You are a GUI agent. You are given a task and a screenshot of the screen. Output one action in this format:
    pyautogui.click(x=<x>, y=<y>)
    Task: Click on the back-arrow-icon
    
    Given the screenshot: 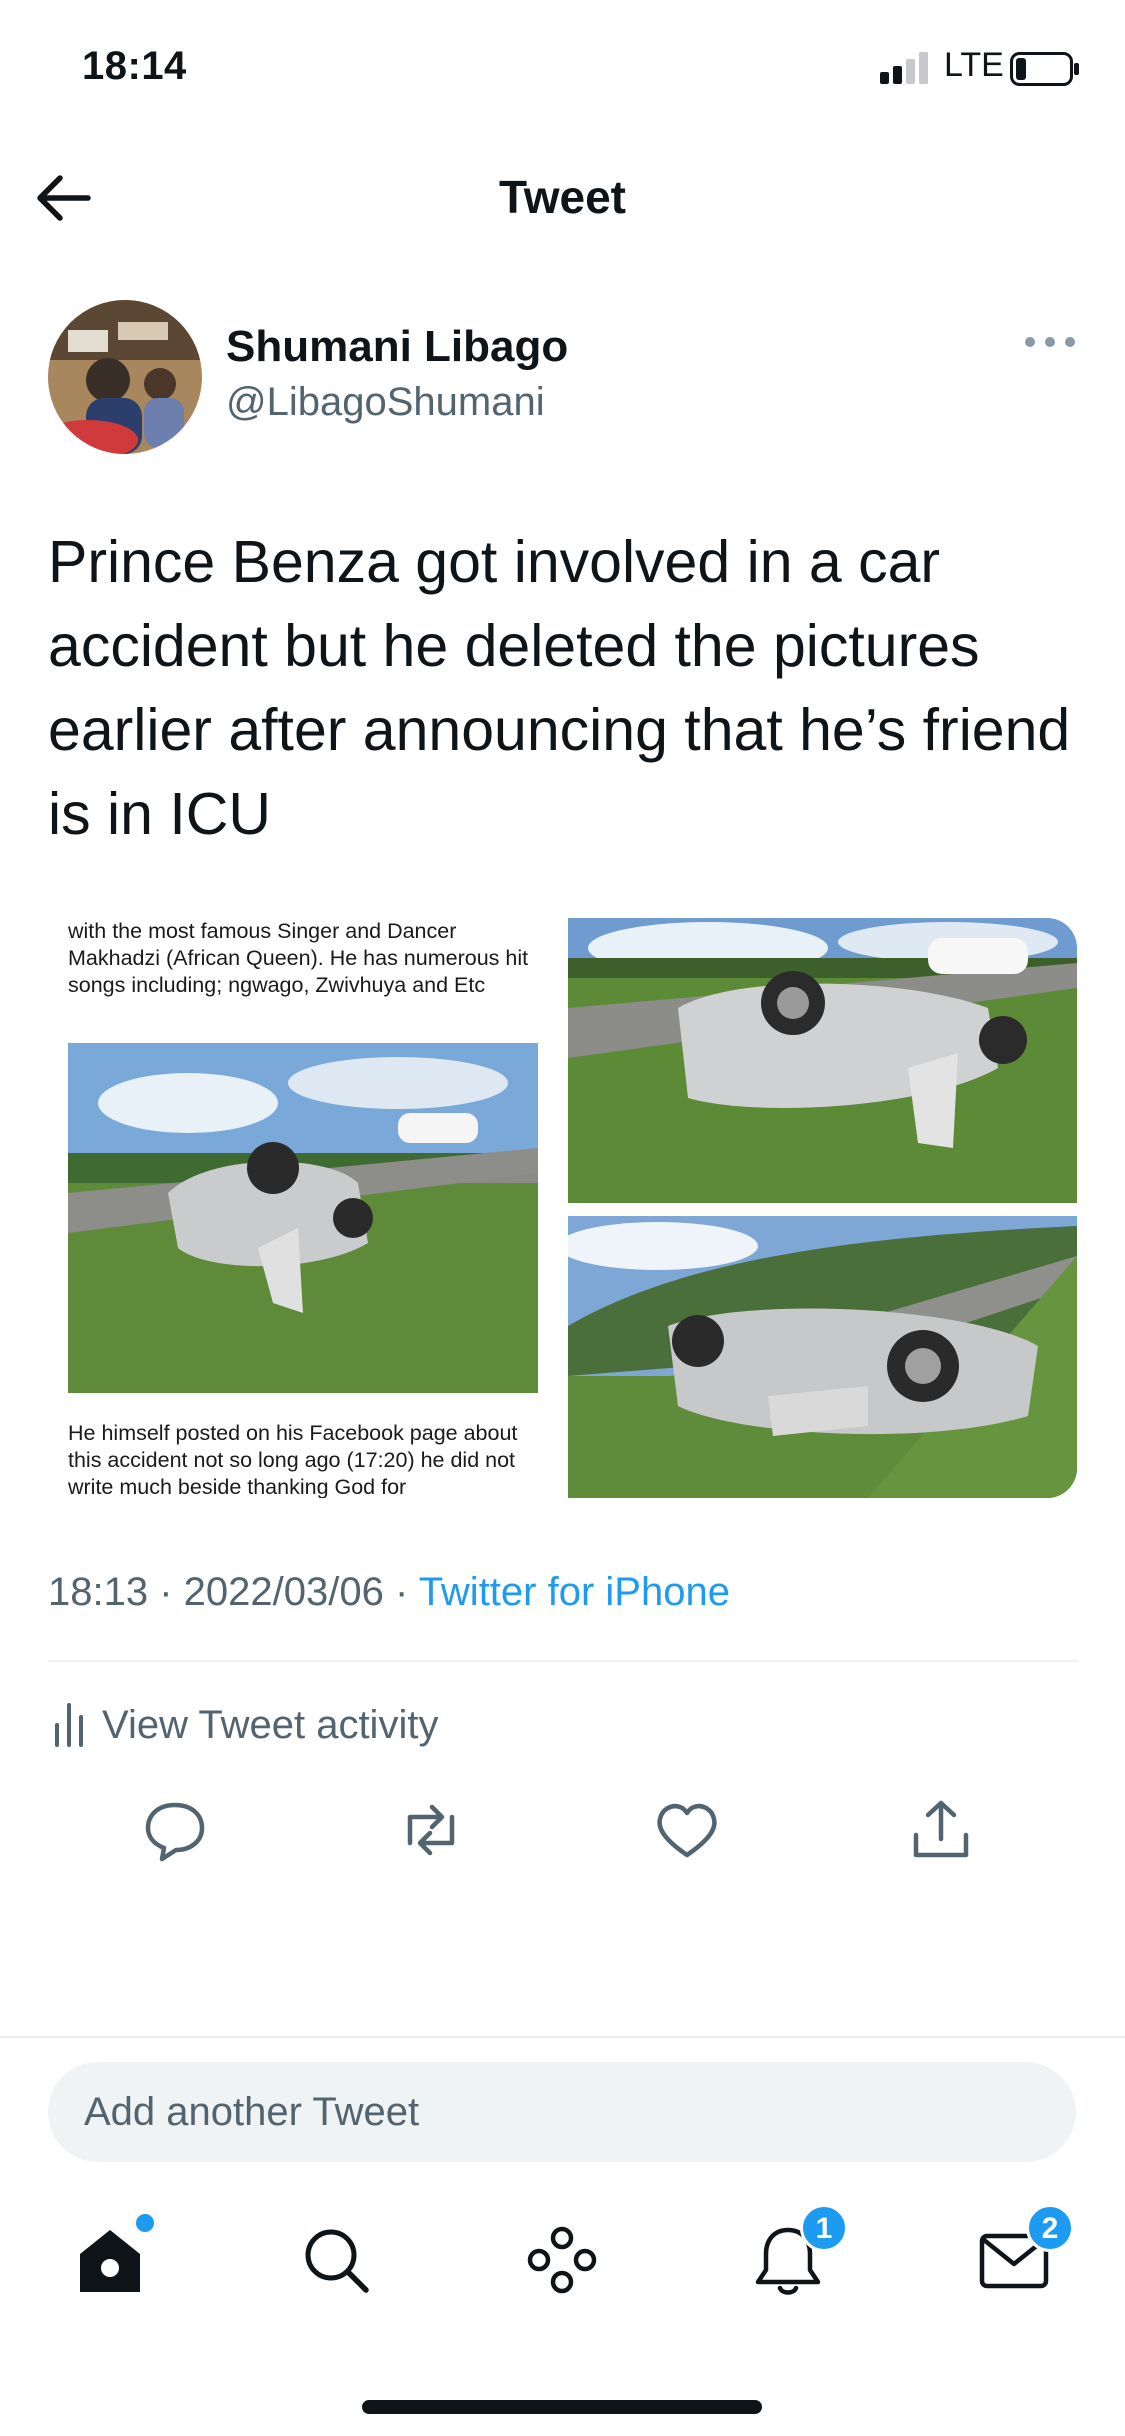 What is the action you would take?
    pyautogui.click(x=65, y=198)
    